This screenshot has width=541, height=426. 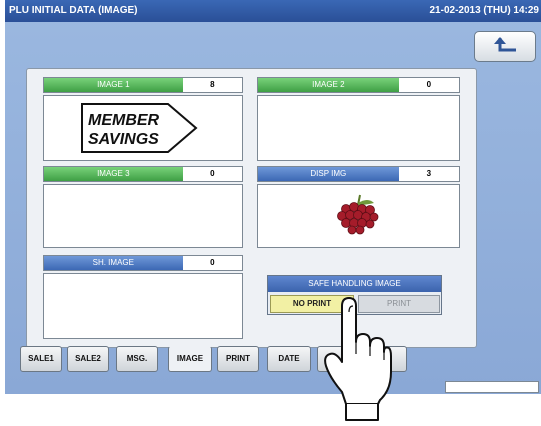 I want to click on member-savings-sign: MEMBER SAVINGS, so click(x=139, y=128).